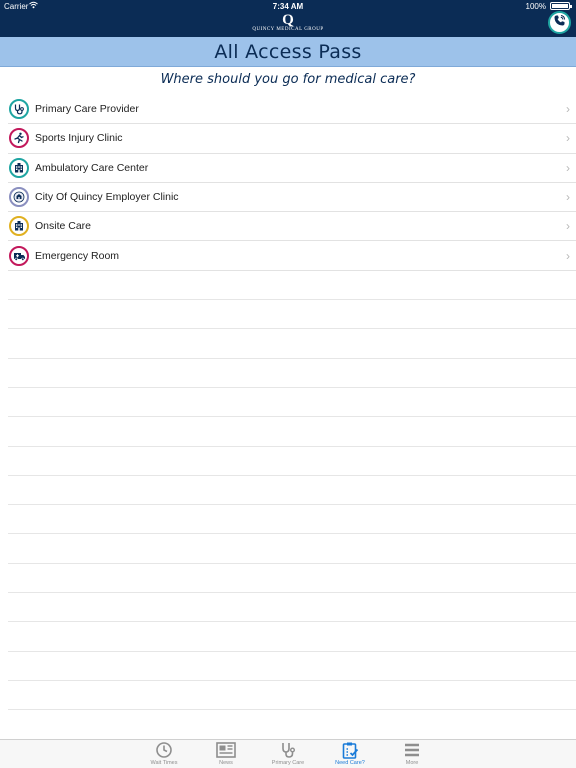 This screenshot has height=768, width=576. I want to click on page-title: All Access Pass, so click(288, 52).